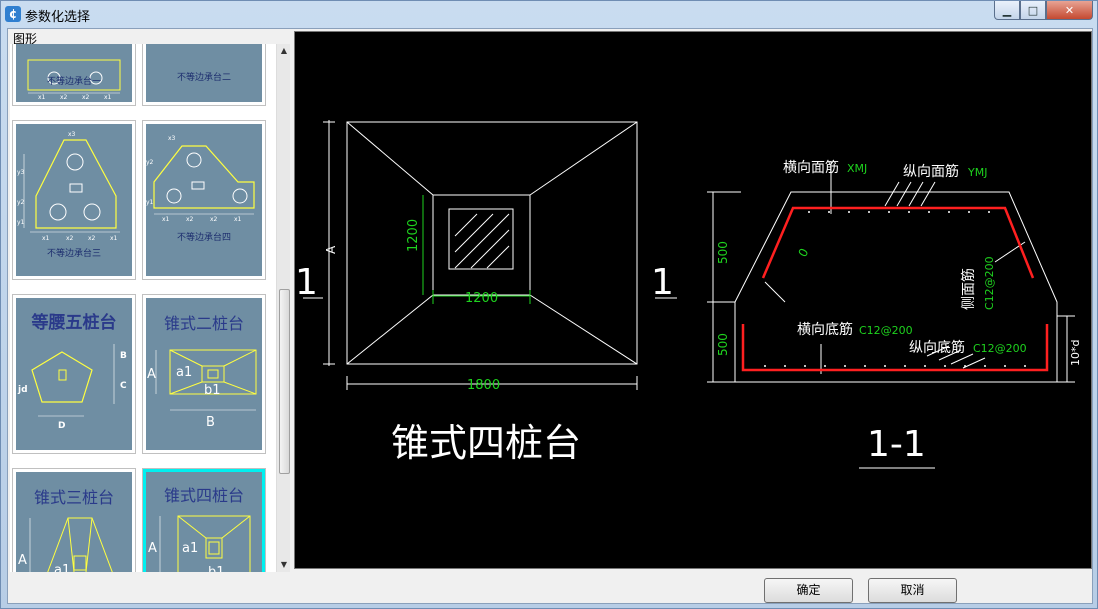 The image size is (1098, 609). What do you see at coordinates (968, 289) in the screenshot?
I see `label-side: 侧面筋` at bounding box center [968, 289].